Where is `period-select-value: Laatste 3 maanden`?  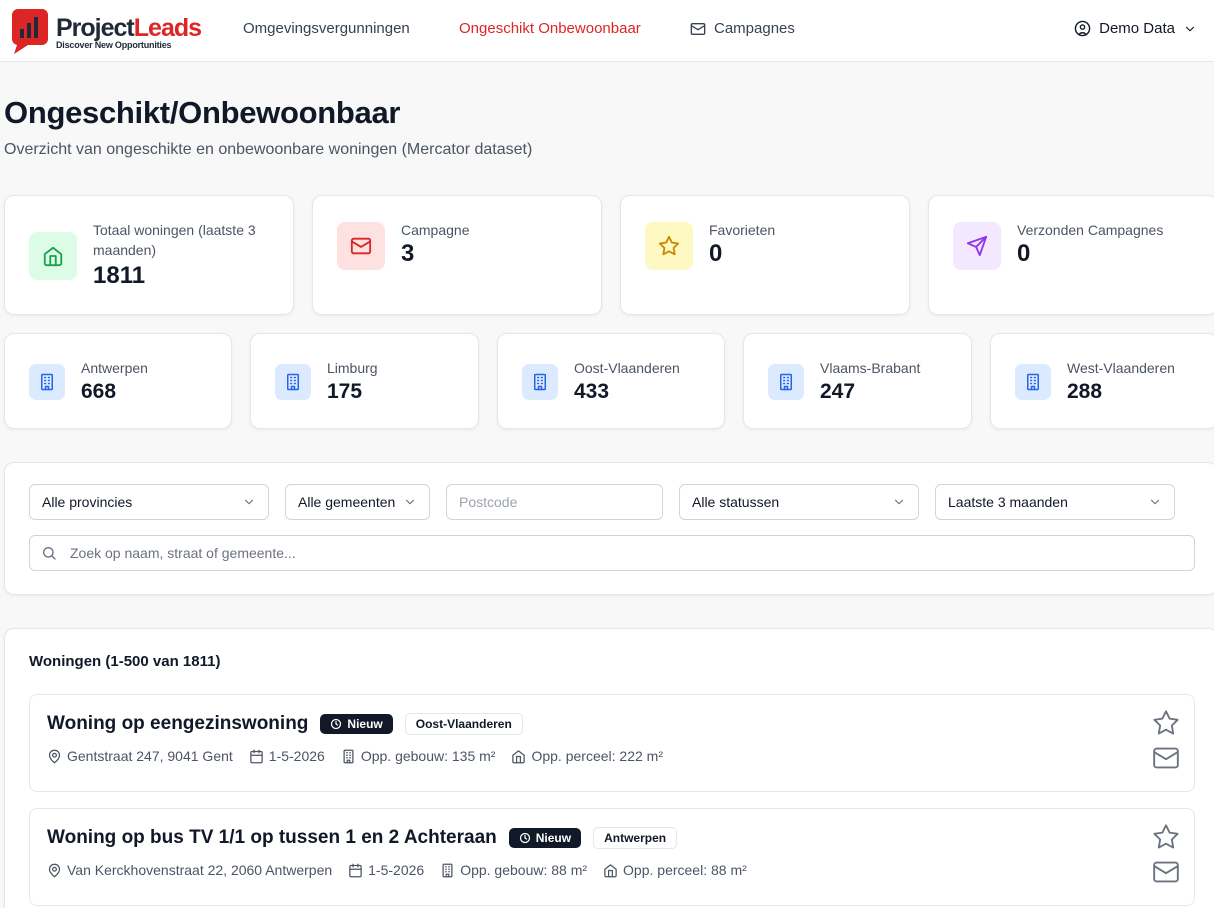
period-select-value: Laatste 3 maanden is located at coordinates (1008, 502).